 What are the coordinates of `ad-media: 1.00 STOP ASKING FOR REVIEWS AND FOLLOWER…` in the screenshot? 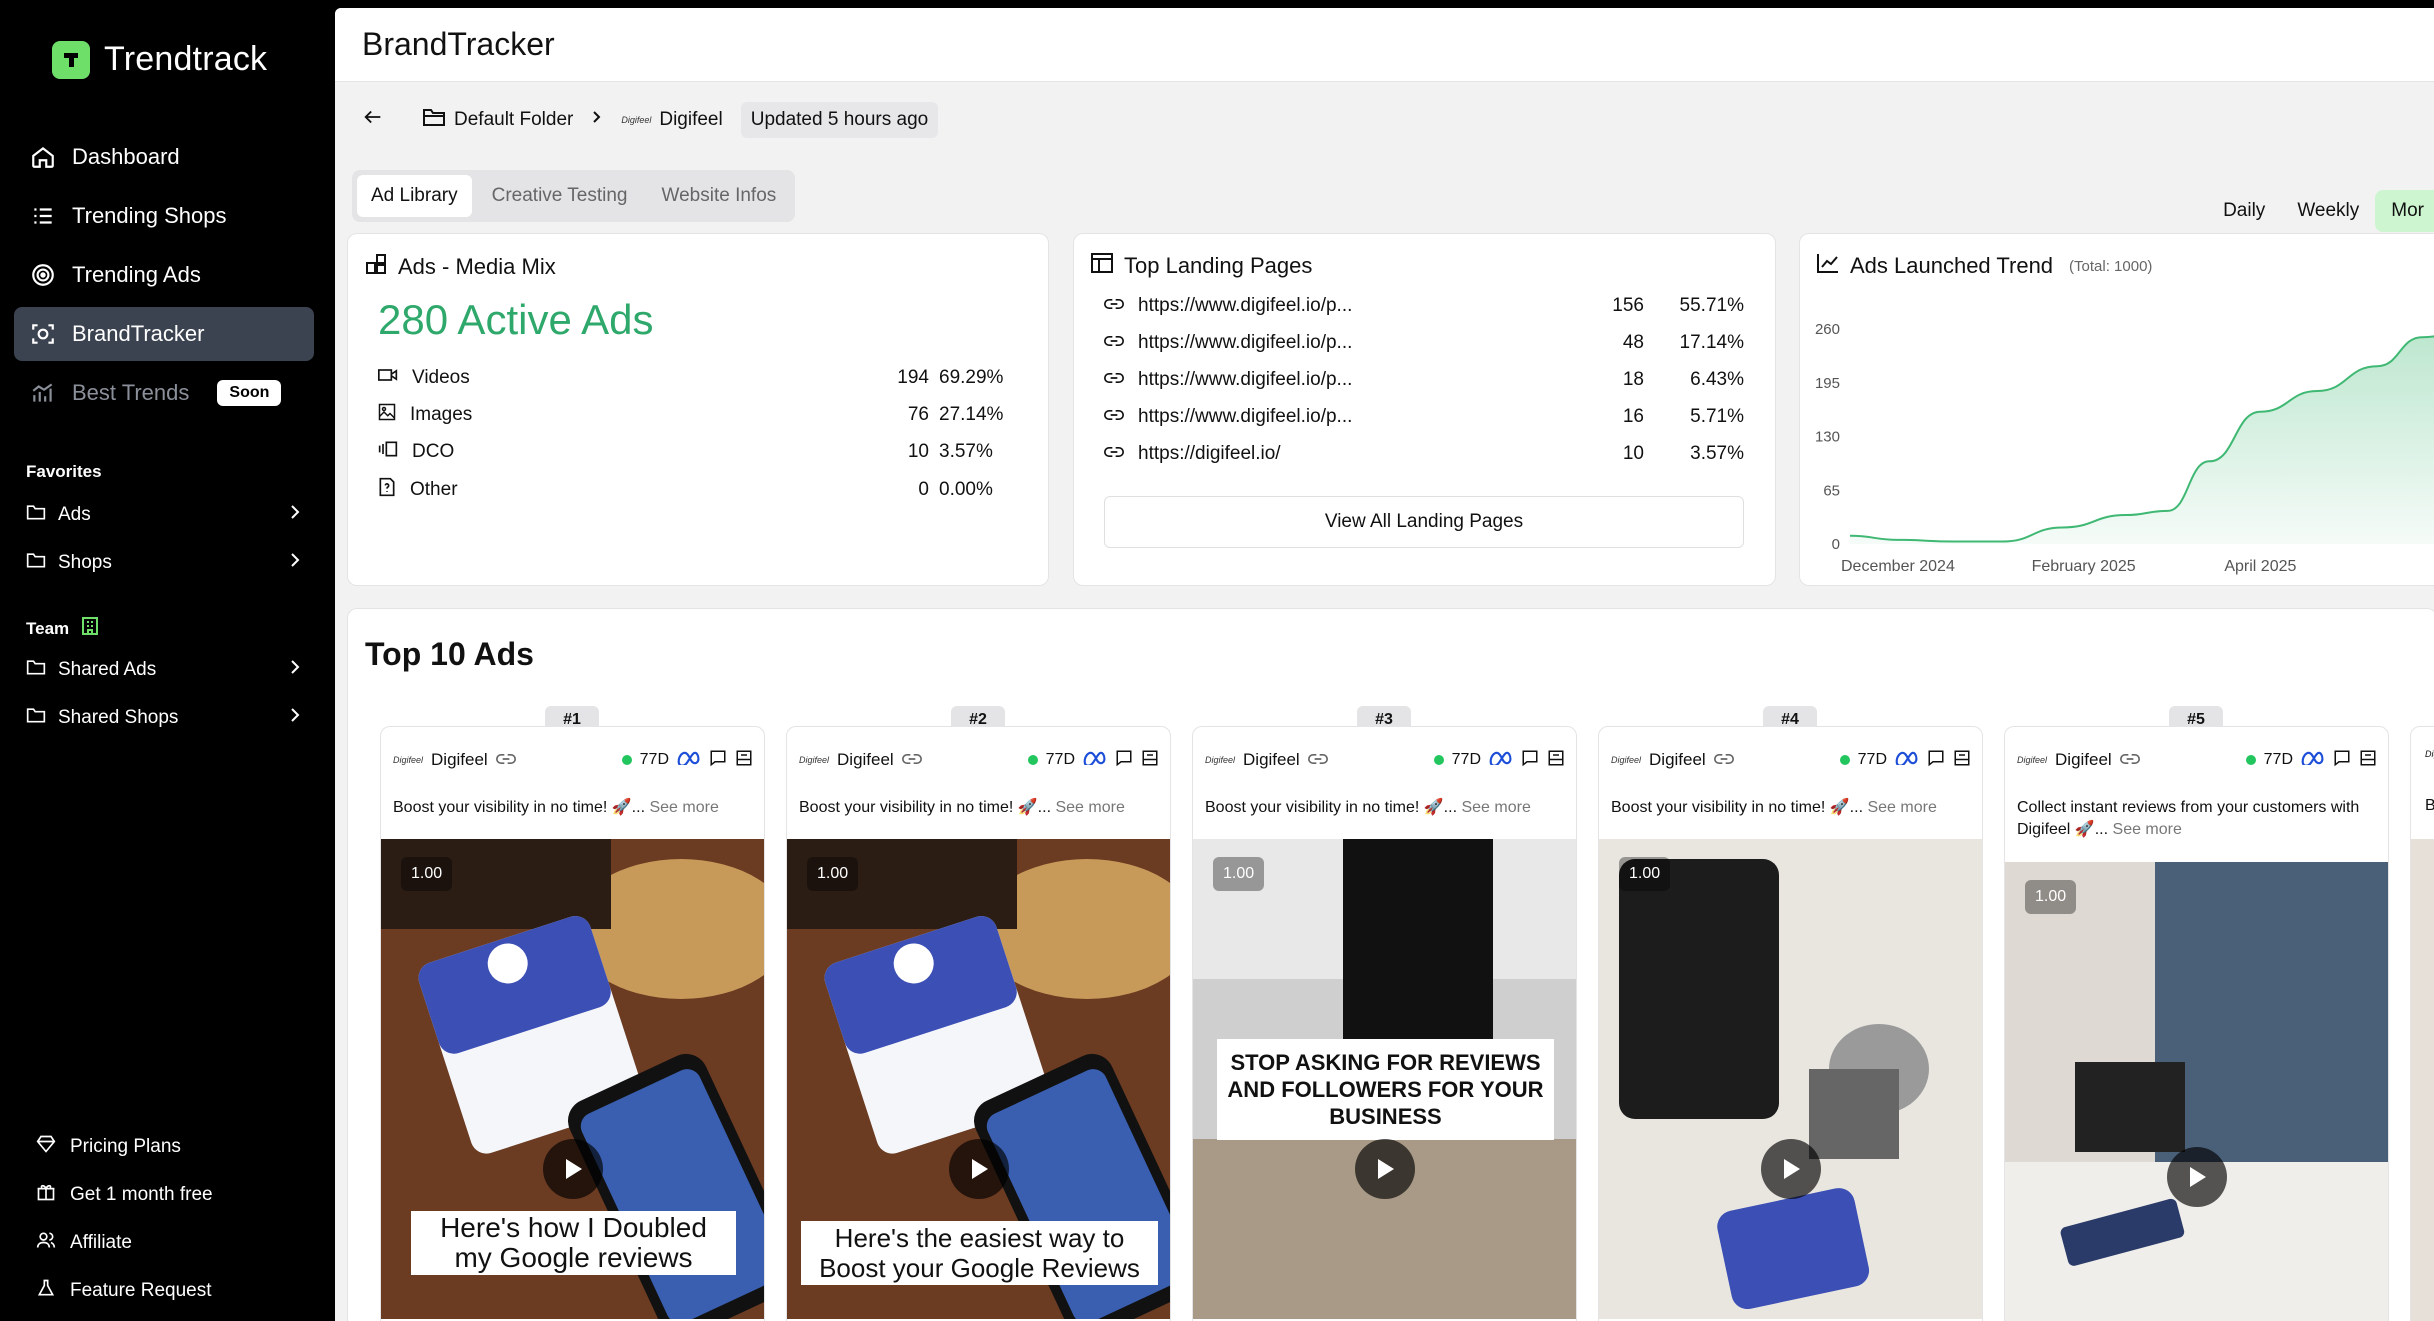 It's located at (1384, 1080).